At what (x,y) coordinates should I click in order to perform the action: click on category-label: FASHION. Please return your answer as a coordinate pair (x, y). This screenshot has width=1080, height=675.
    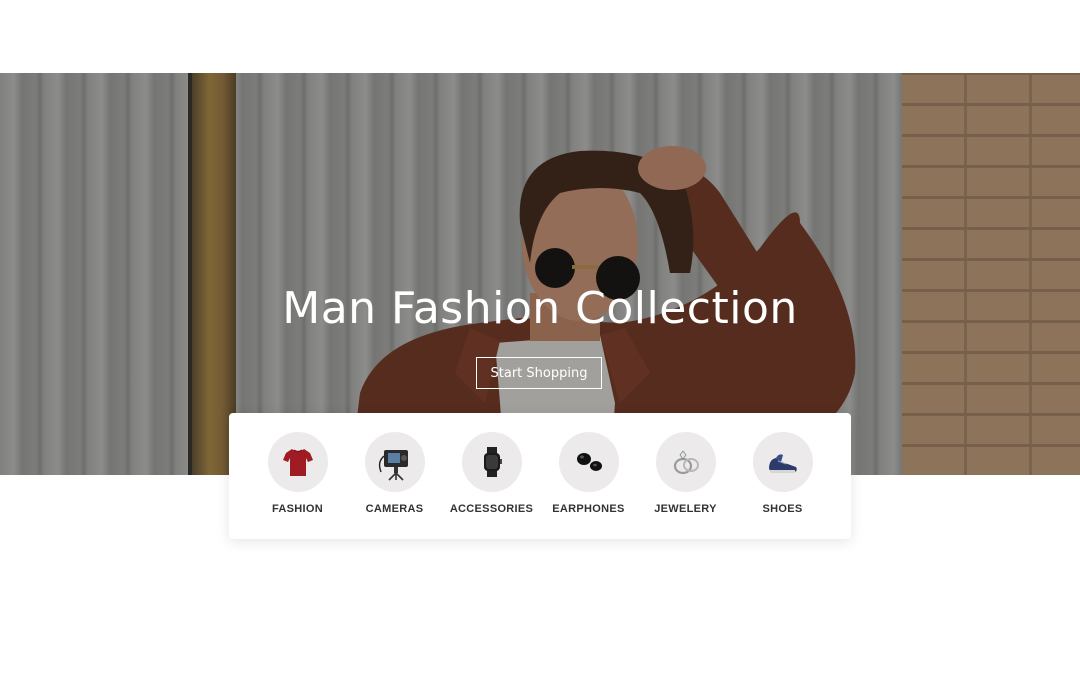
    Looking at the image, I should click on (297, 509).